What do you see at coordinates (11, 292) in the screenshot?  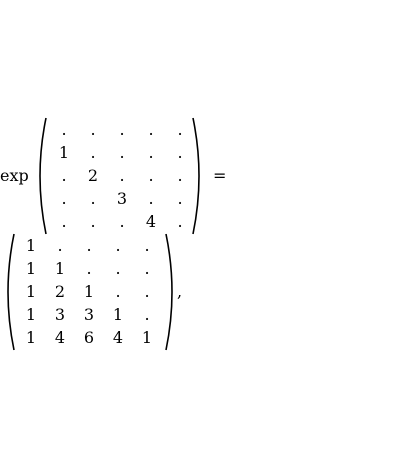 I see `rhs-left-paren` at bounding box center [11, 292].